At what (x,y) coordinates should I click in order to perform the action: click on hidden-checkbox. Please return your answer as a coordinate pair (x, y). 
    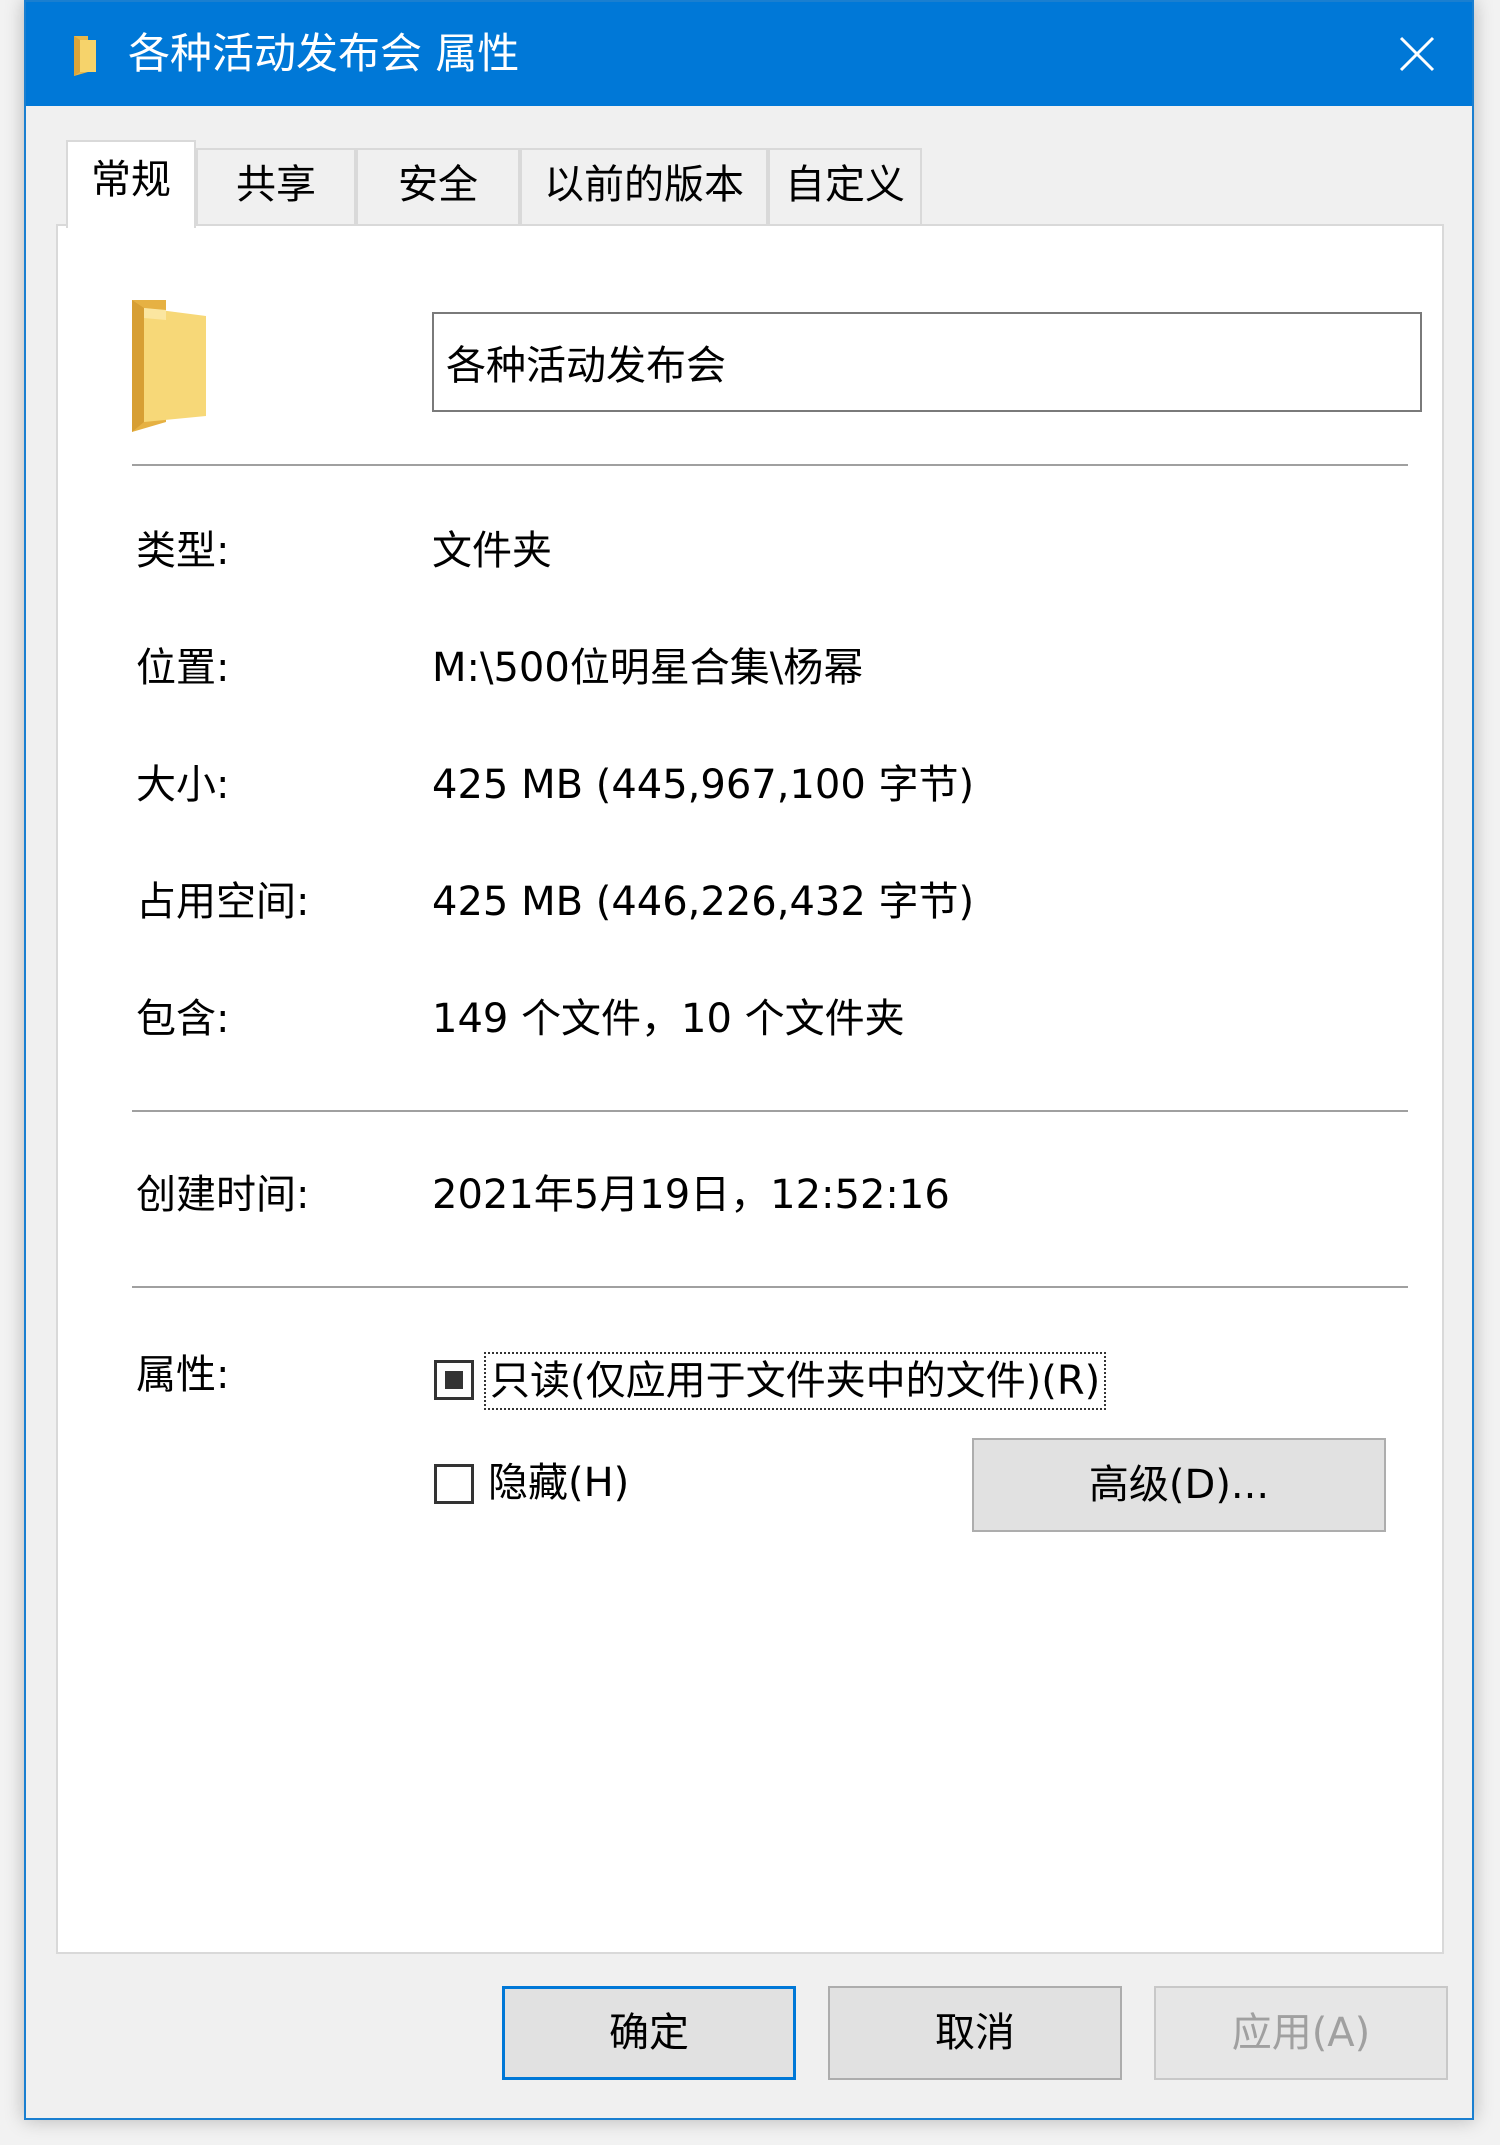
    Looking at the image, I should click on (454, 1484).